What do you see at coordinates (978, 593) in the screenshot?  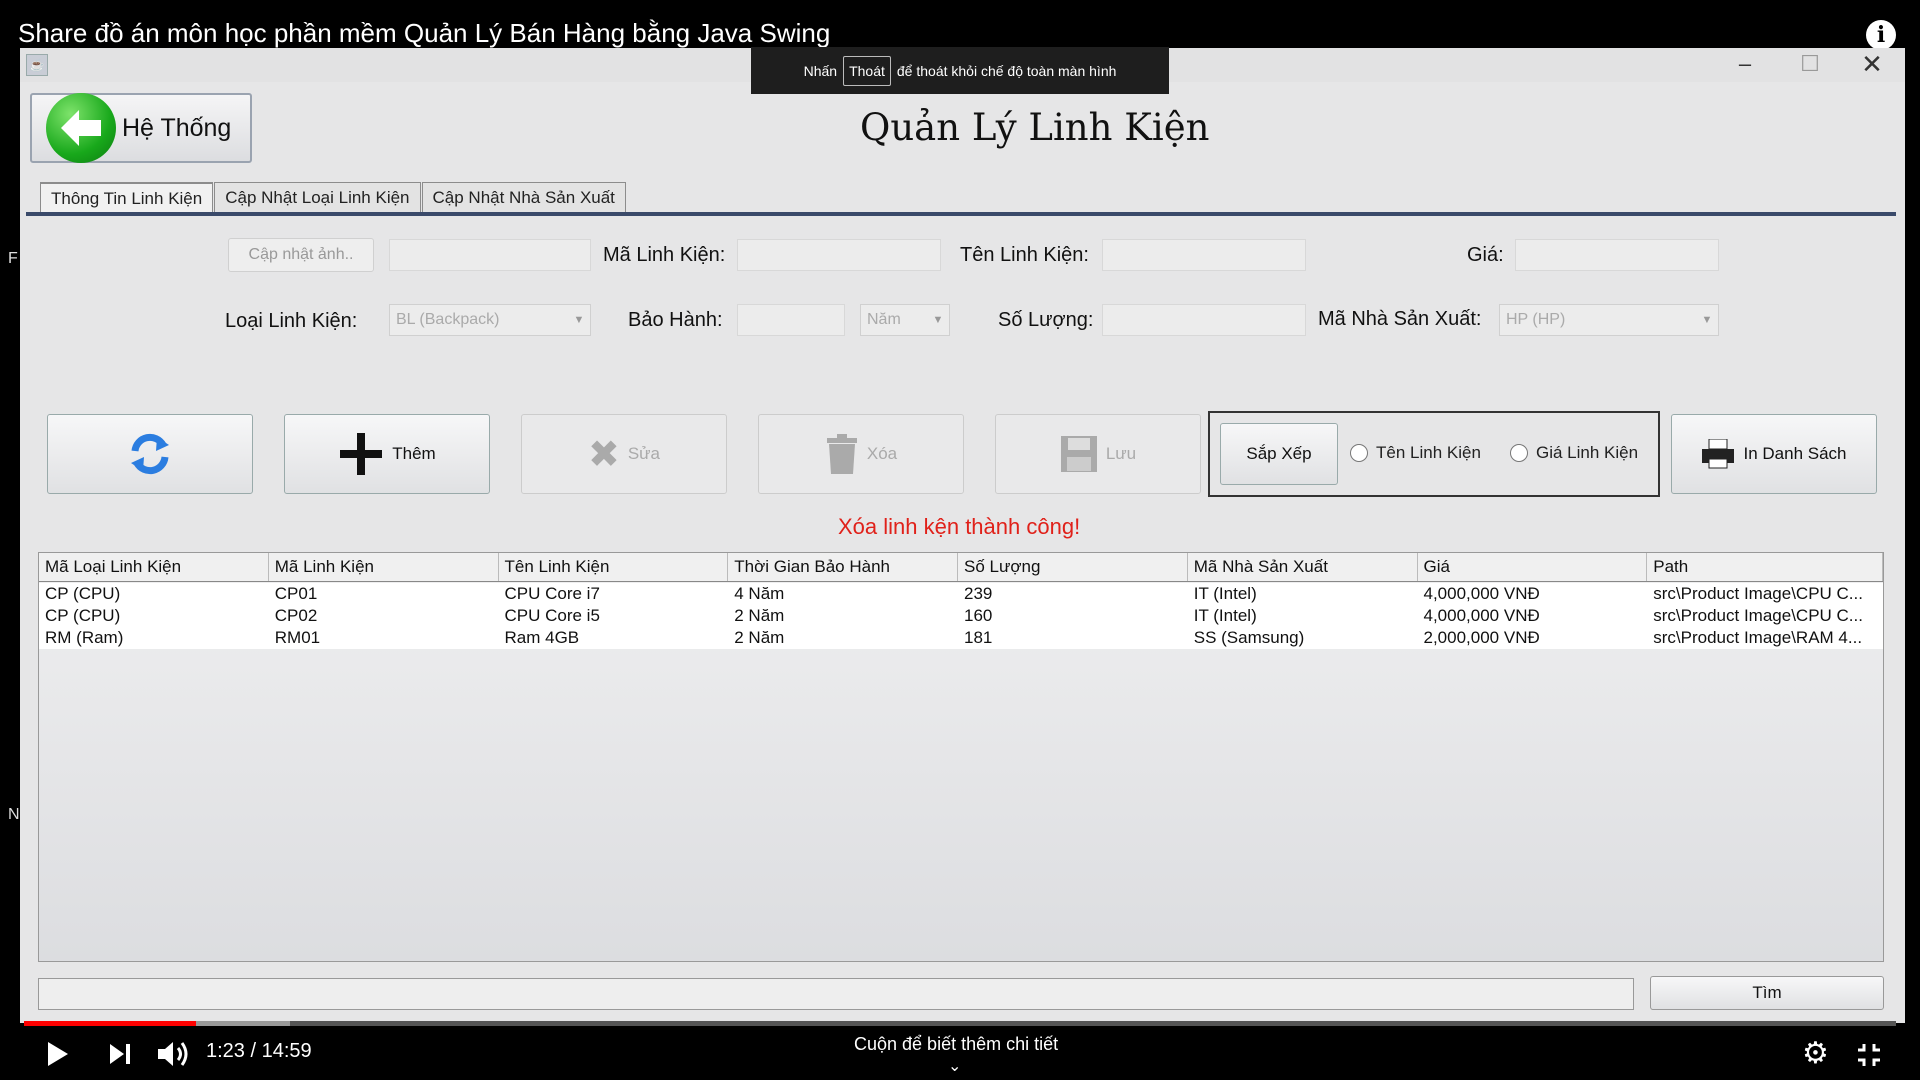 I see `table-cell: 239` at bounding box center [978, 593].